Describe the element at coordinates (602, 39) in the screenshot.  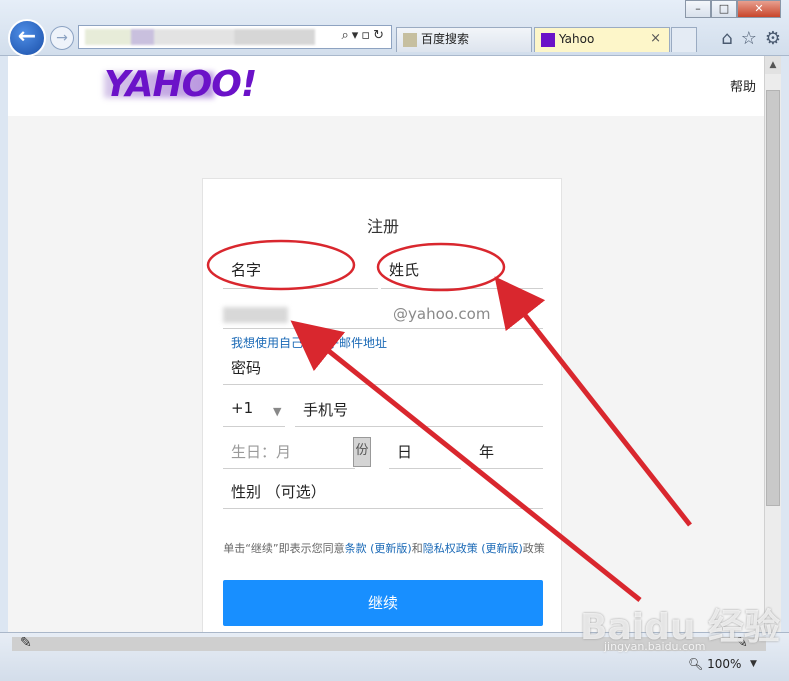
I see `tab-yahoo: Yahoo ×` at that location.